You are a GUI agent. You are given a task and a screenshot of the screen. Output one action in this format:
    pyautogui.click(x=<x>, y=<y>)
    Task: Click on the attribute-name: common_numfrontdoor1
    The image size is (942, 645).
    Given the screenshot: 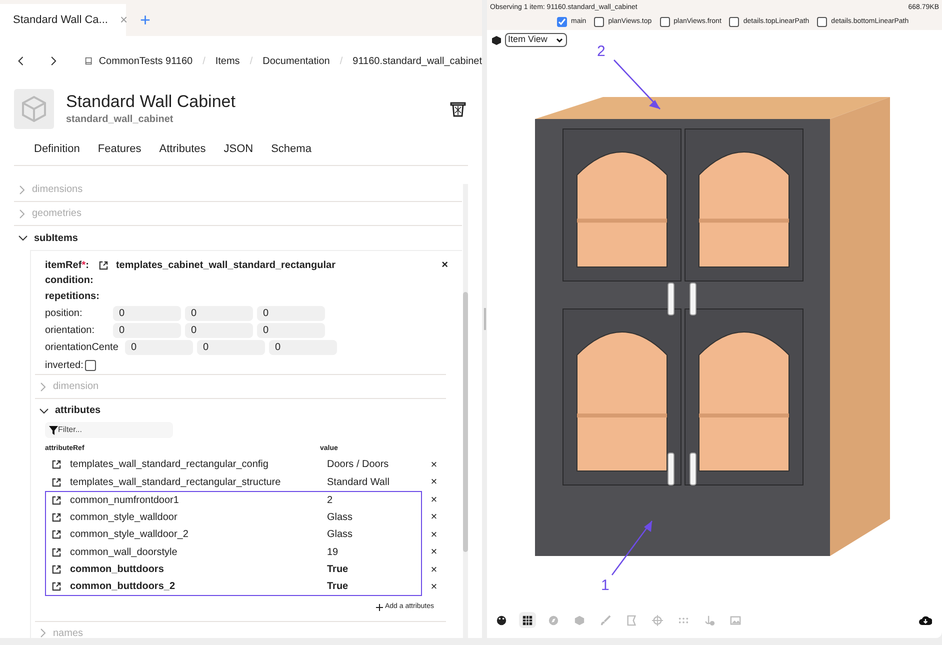 What is the action you would take?
    pyautogui.click(x=125, y=501)
    